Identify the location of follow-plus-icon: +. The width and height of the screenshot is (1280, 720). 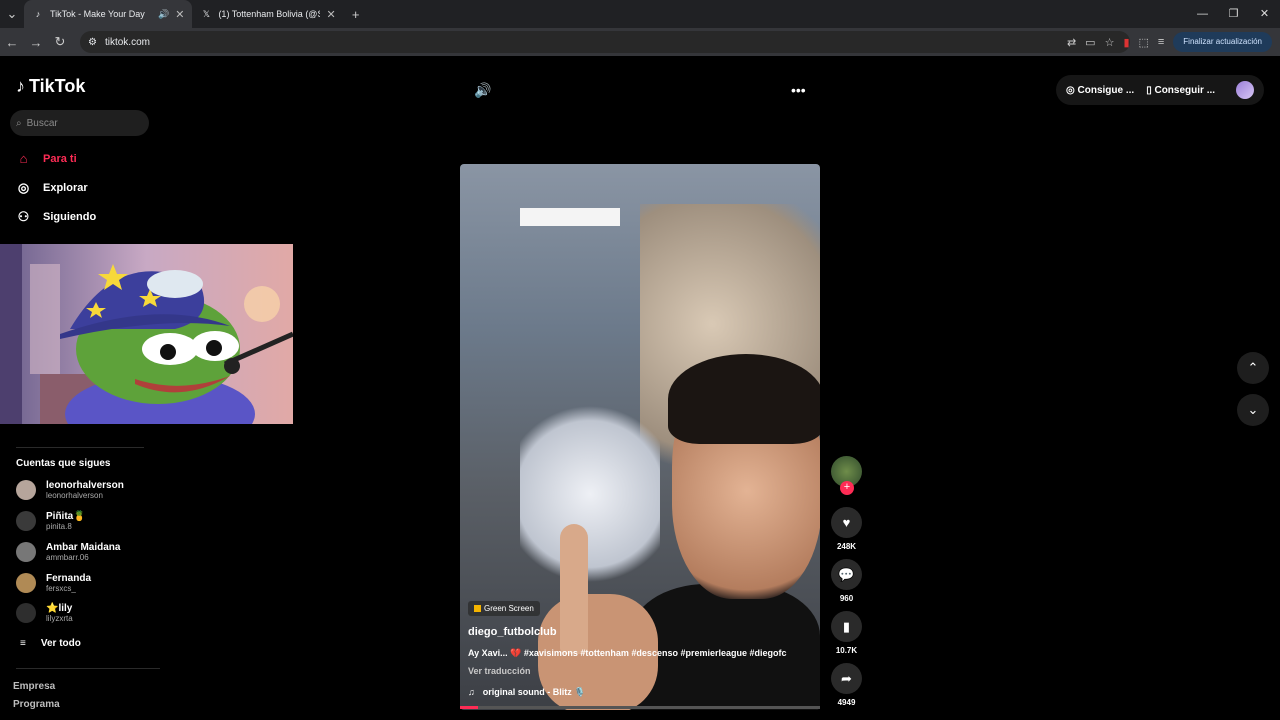
(847, 488).